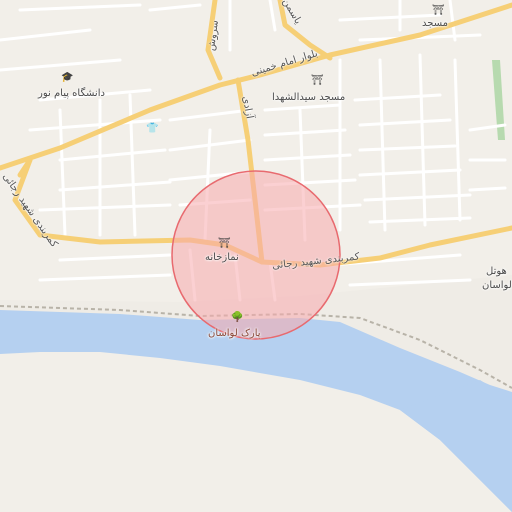 This screenshot has width=512, height=512. What do you see at coordinates (224, 244) in the screenshot?
I see `prayer-room-icon: ⛩` at bounding box center [224, 244].